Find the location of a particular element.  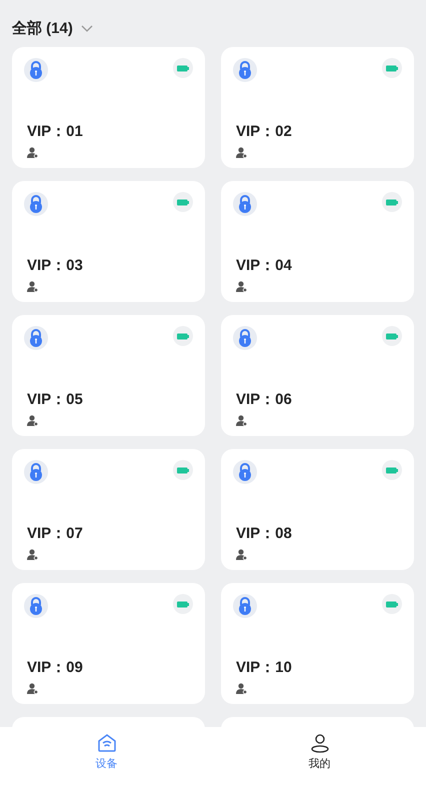

home-icon is located at coordinates (106, 743).